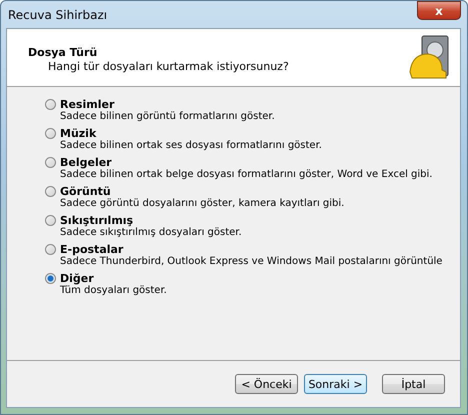 This screenshot has width=468, height=415. Describe the element at coordinates (202, 203) in the screenshot. I see `option-description: Sadece görüntü dosyalarını göster, kamera kayıtları gibi.` at that location.